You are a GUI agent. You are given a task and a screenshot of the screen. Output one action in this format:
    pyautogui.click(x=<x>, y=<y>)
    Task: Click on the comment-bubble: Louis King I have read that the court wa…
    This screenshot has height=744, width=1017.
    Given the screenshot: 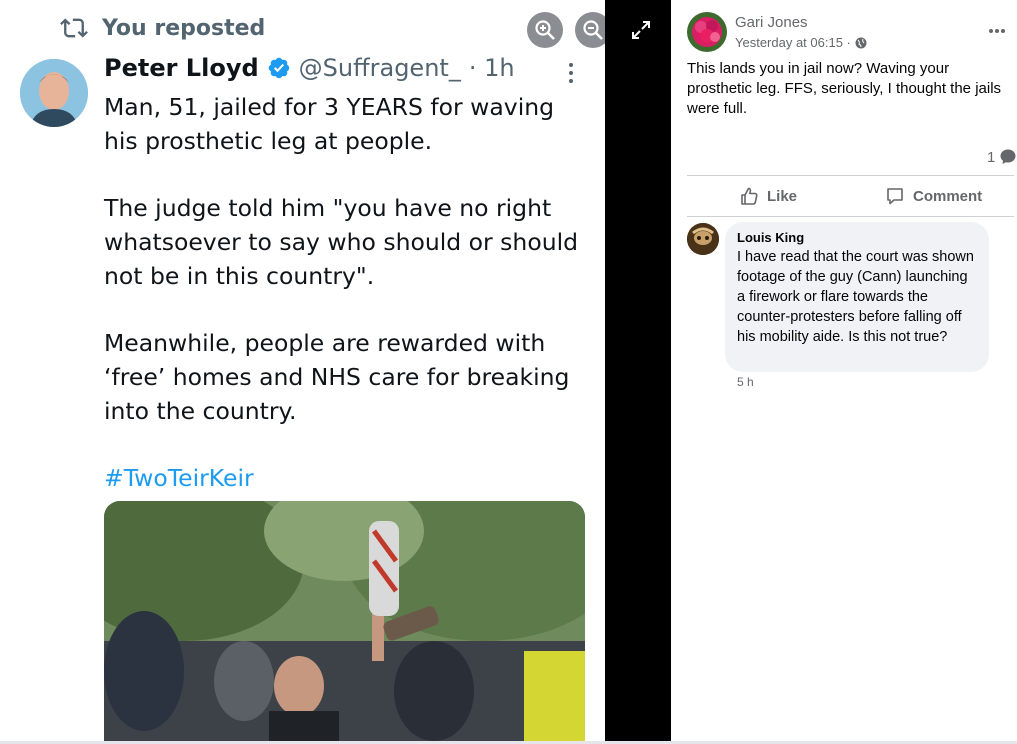 What is the action you would take?
    pyautogui.click(x=857, y=297)
    